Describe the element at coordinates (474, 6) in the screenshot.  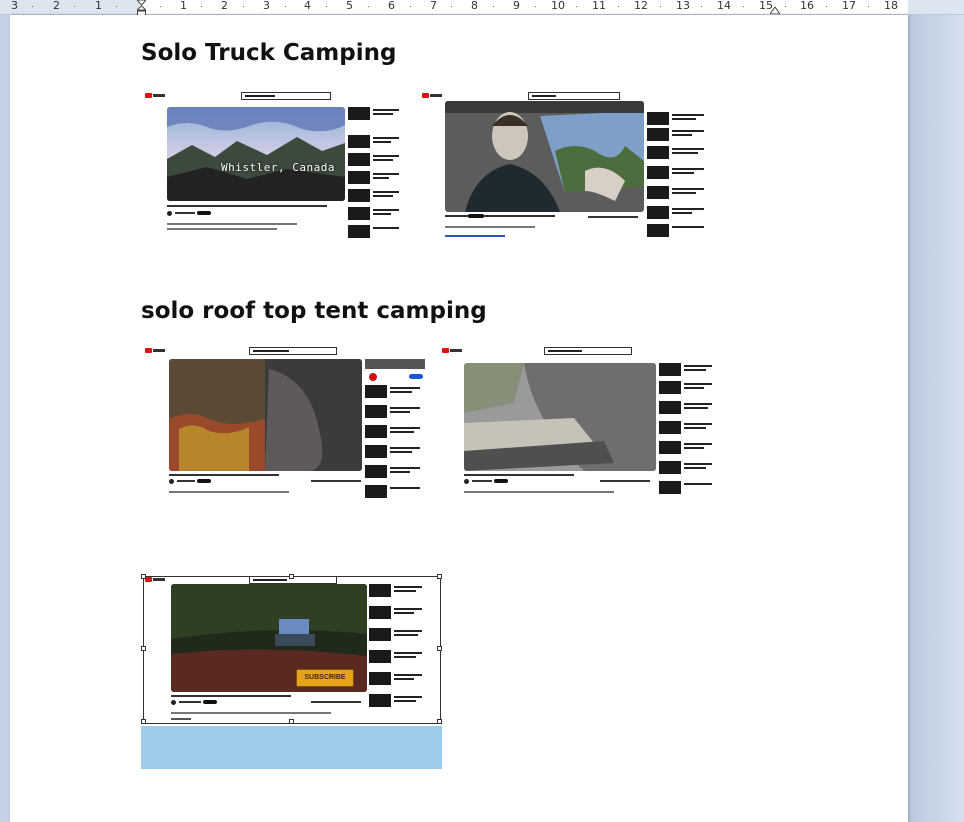
I see `ruler-number: 8` at that location.